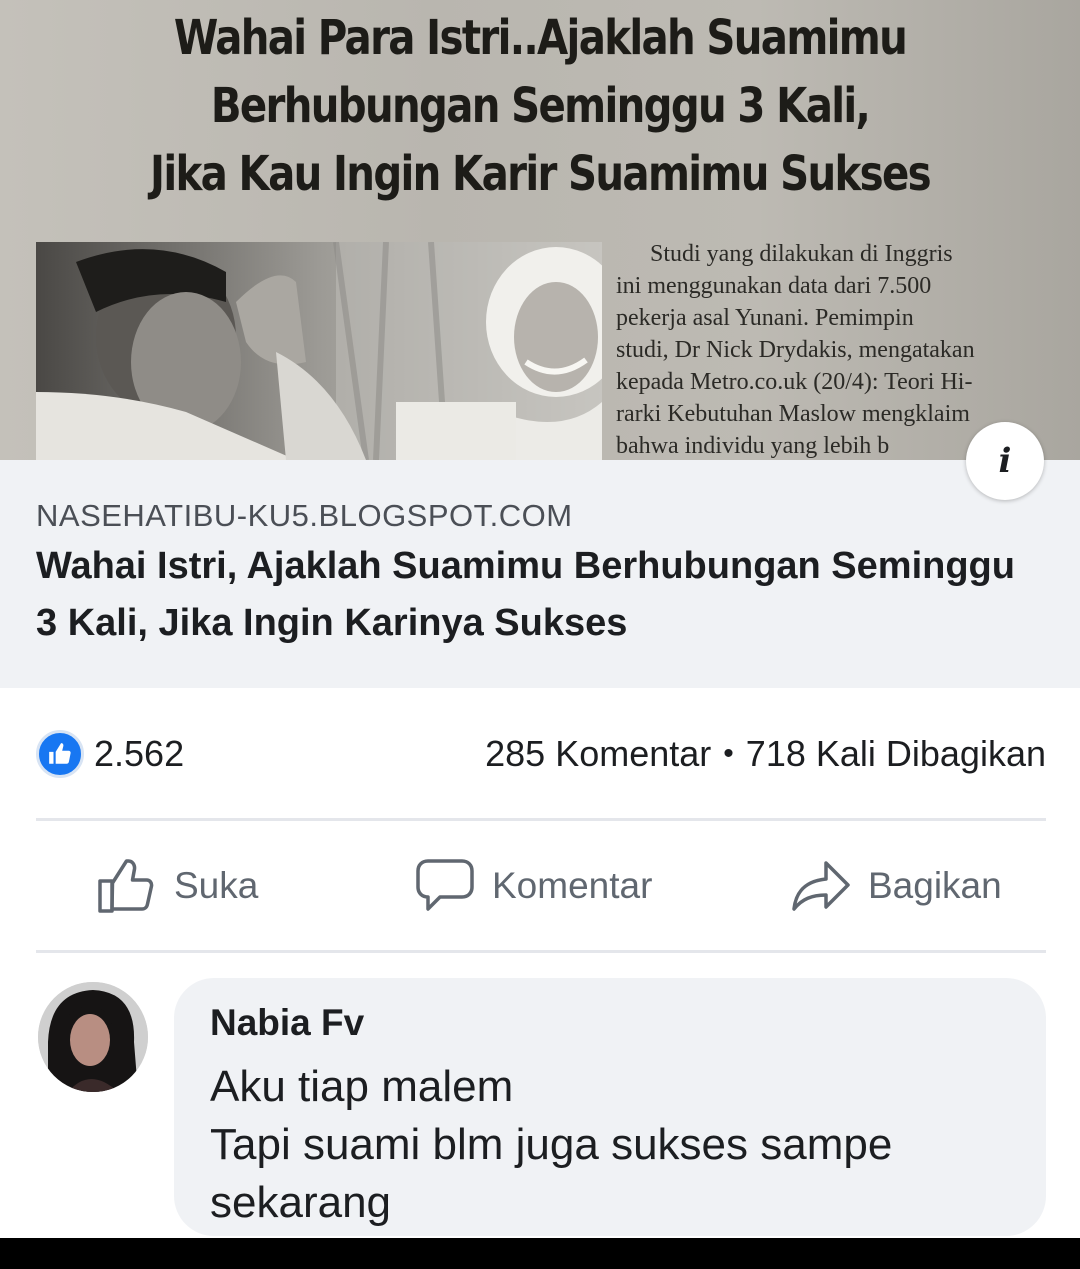 This screenshot has width=1080, height=1269. I want to click on newspaper-photo, so click(319, 351).